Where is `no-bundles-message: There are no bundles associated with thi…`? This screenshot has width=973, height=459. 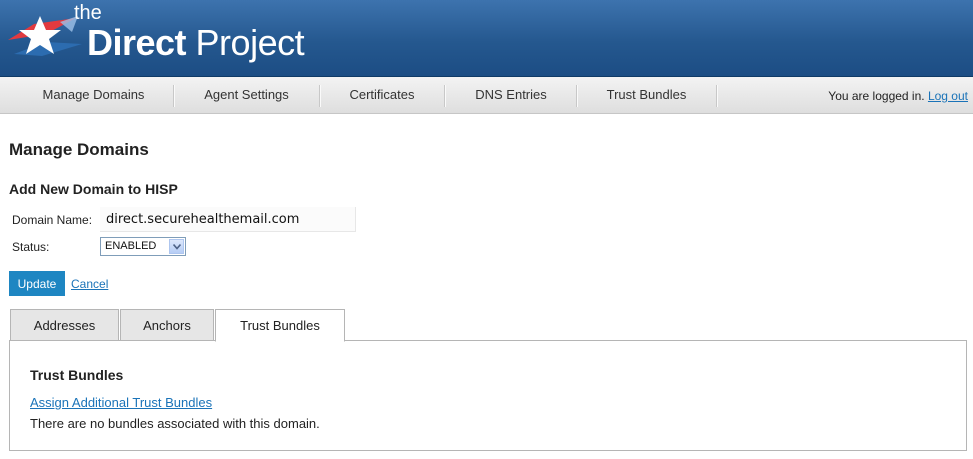
no-bundles-message: There are no bundles associated with thi… is located at coordinates (175, 423).